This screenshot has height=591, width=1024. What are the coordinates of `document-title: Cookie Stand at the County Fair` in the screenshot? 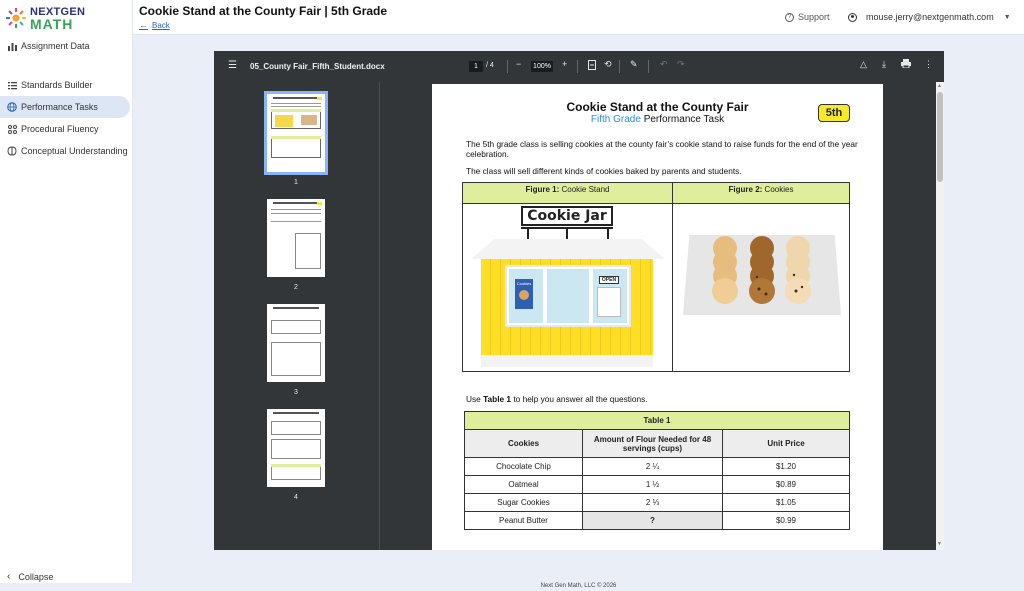 It's located at (657, 107).